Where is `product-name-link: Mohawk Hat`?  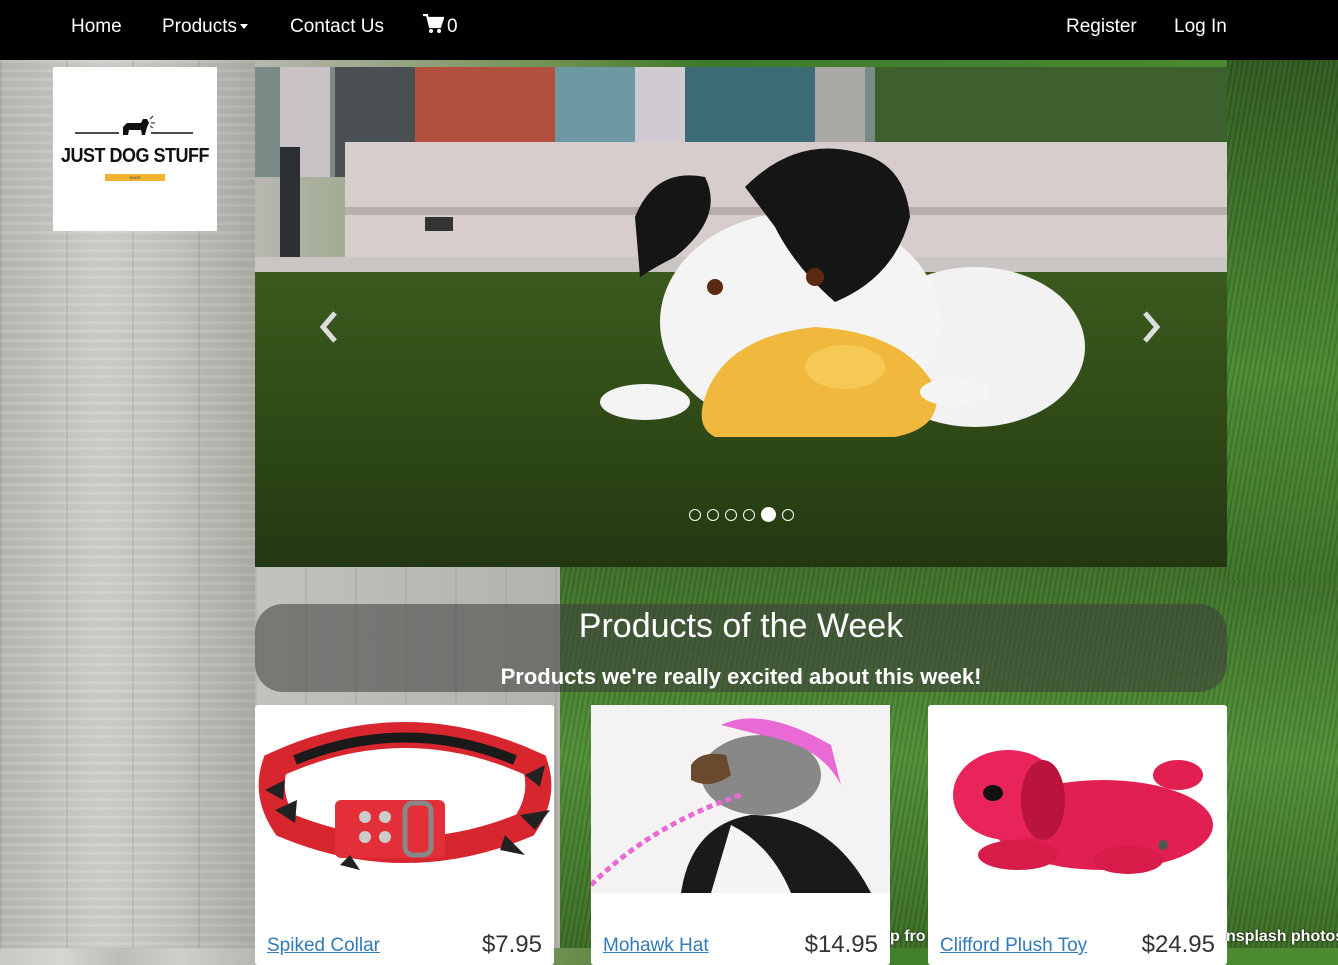 product-name-link: Mohawk Hat is located at coordinates (656, 946).